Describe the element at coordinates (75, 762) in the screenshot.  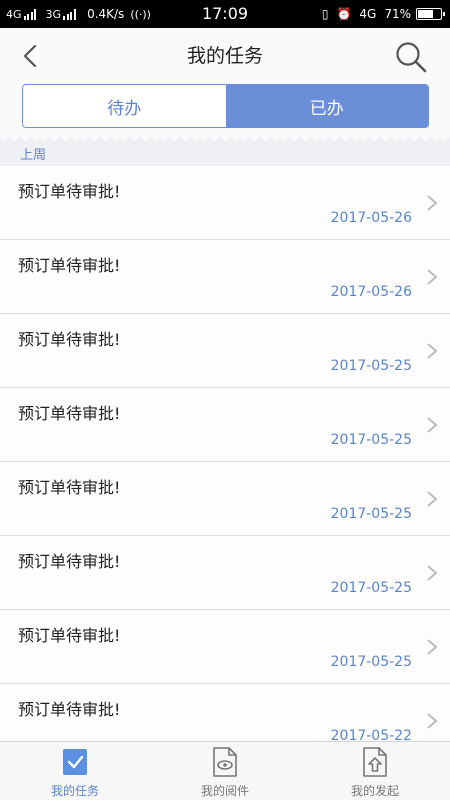
I see `task-check-icon` at that location.